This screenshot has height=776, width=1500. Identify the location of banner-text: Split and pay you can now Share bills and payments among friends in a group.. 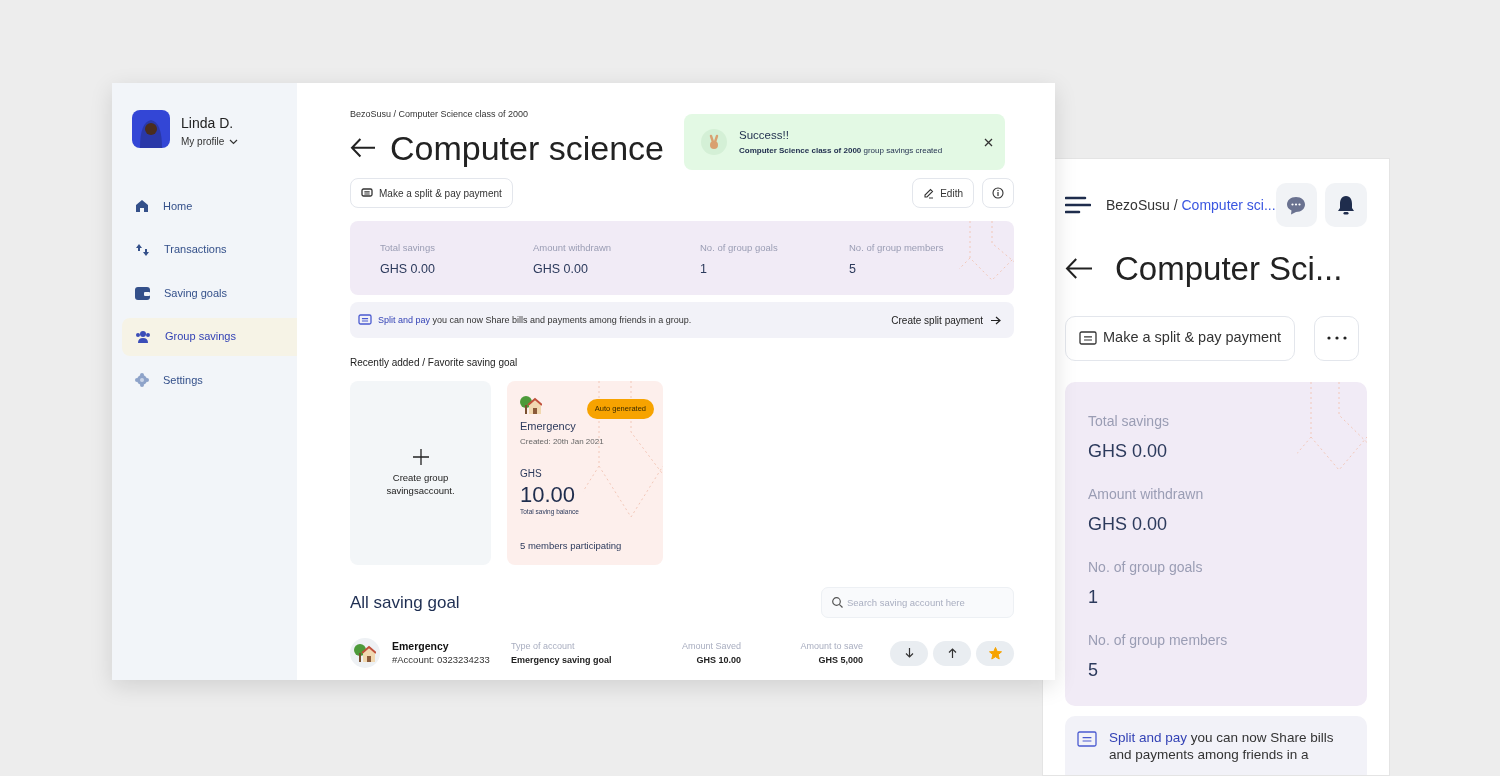
(535, 320).